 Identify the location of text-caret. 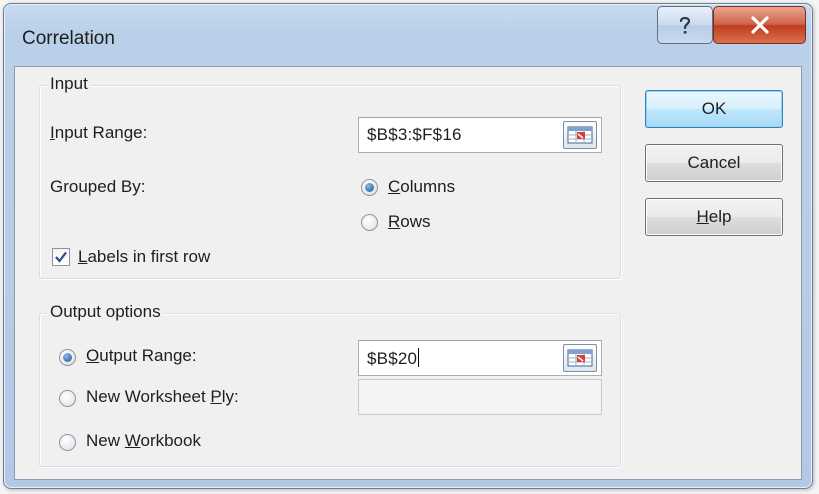
(419, 357).